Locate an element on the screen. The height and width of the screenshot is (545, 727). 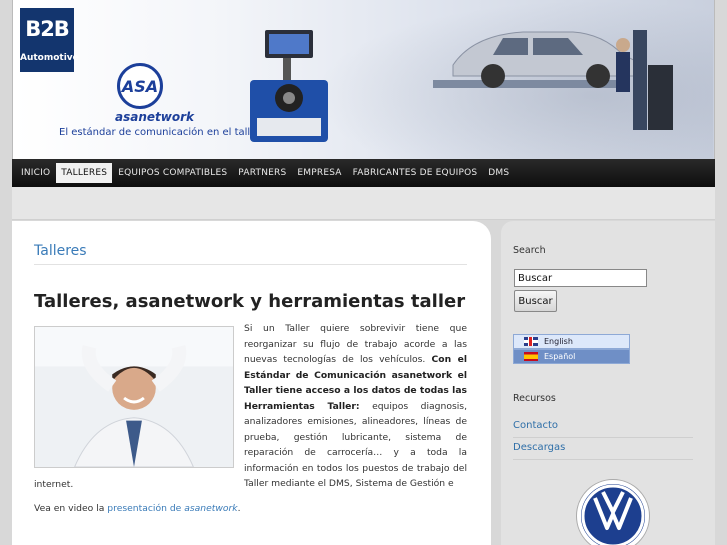
nav-item-dms: DMS is located at coordinates (498, 173).